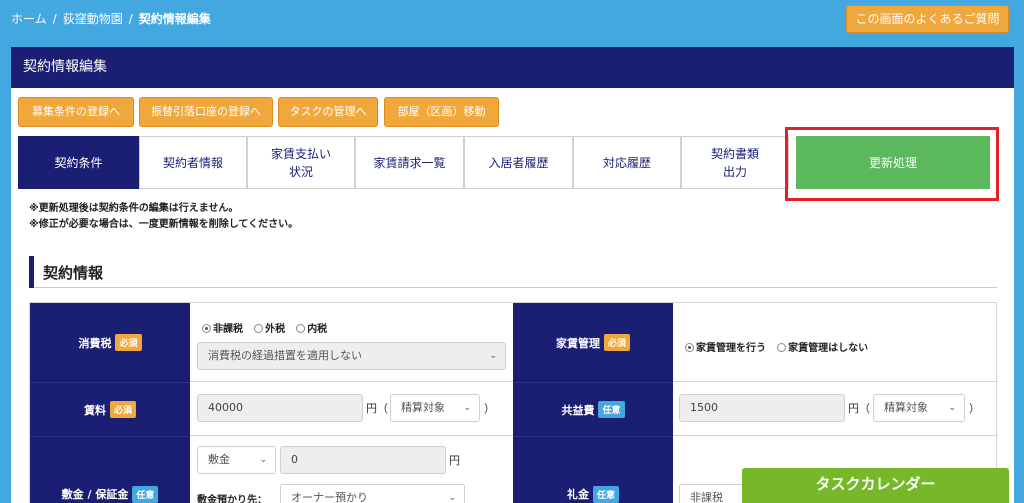  I want to click on common-fee-close: ）, so click(974, 408).